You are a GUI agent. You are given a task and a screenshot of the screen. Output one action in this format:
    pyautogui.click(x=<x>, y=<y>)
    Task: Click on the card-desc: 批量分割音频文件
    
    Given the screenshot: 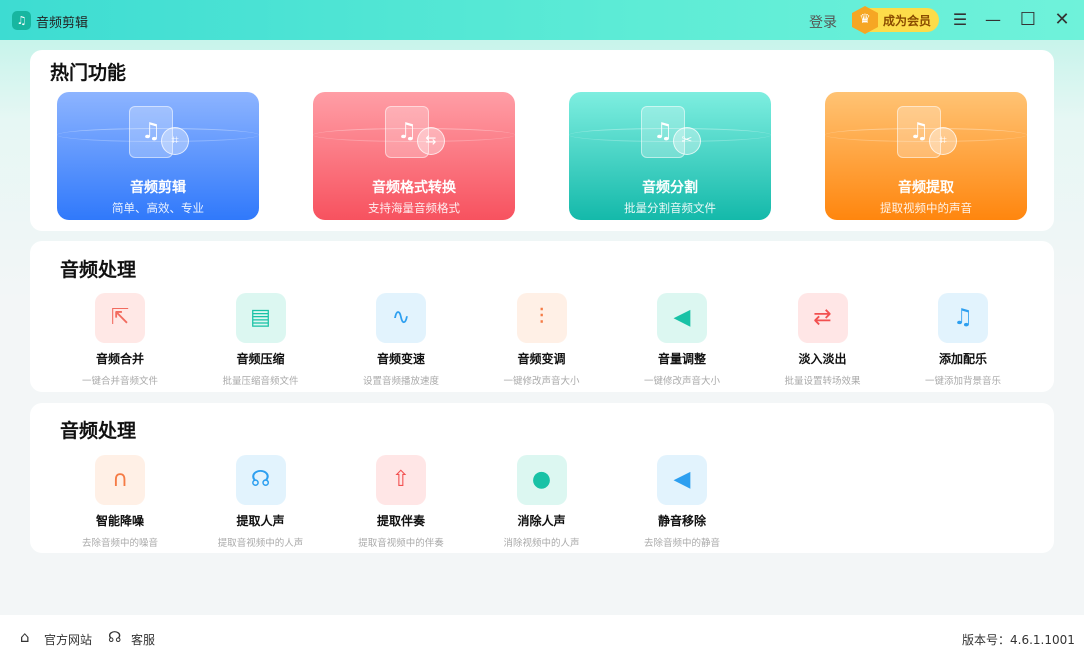 What is the action you would take?
    pyautogui.click(x=670, y=208)
    